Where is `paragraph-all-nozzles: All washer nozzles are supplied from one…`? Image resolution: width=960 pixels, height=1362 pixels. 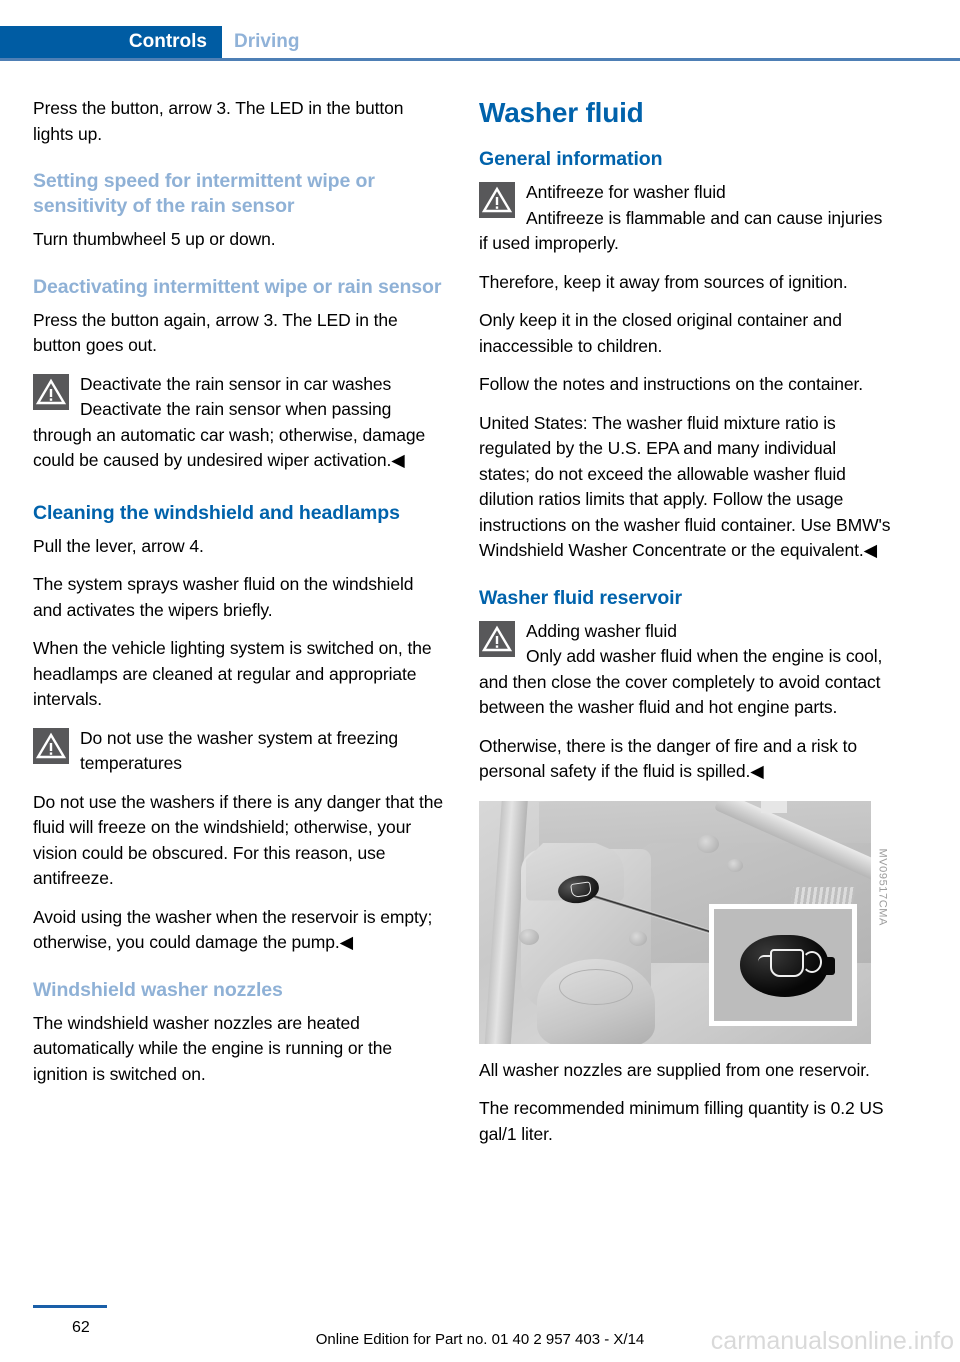
paragraph-all-nozzles: All washer nozzles are supplied from one… is located at coordinates (674, 1069).